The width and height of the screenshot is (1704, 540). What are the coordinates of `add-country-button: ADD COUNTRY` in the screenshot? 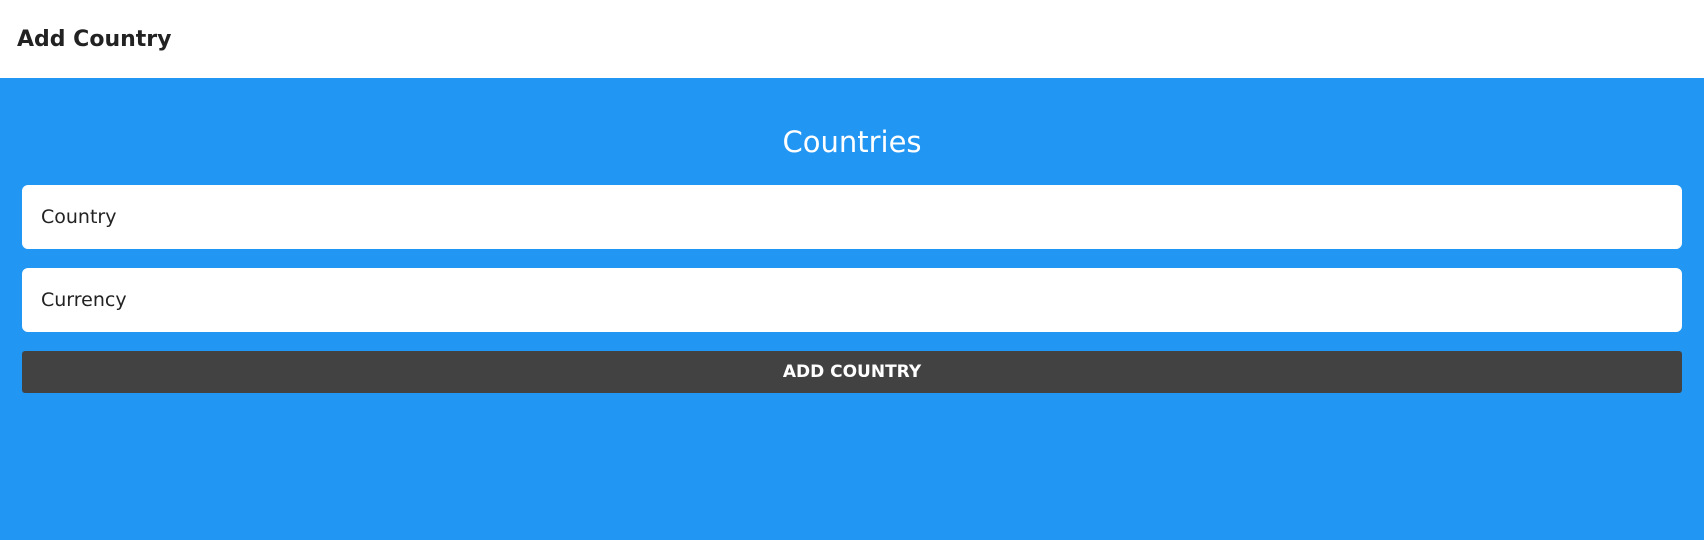 It's located at (852, 372).